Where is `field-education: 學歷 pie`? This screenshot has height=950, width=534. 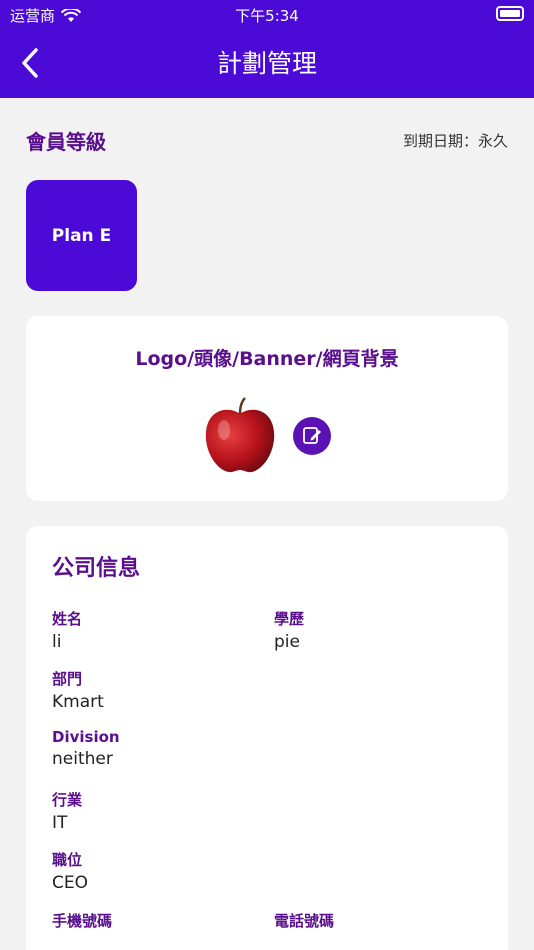 field-education: 學歷 pie is located at coordinates (289, 630).